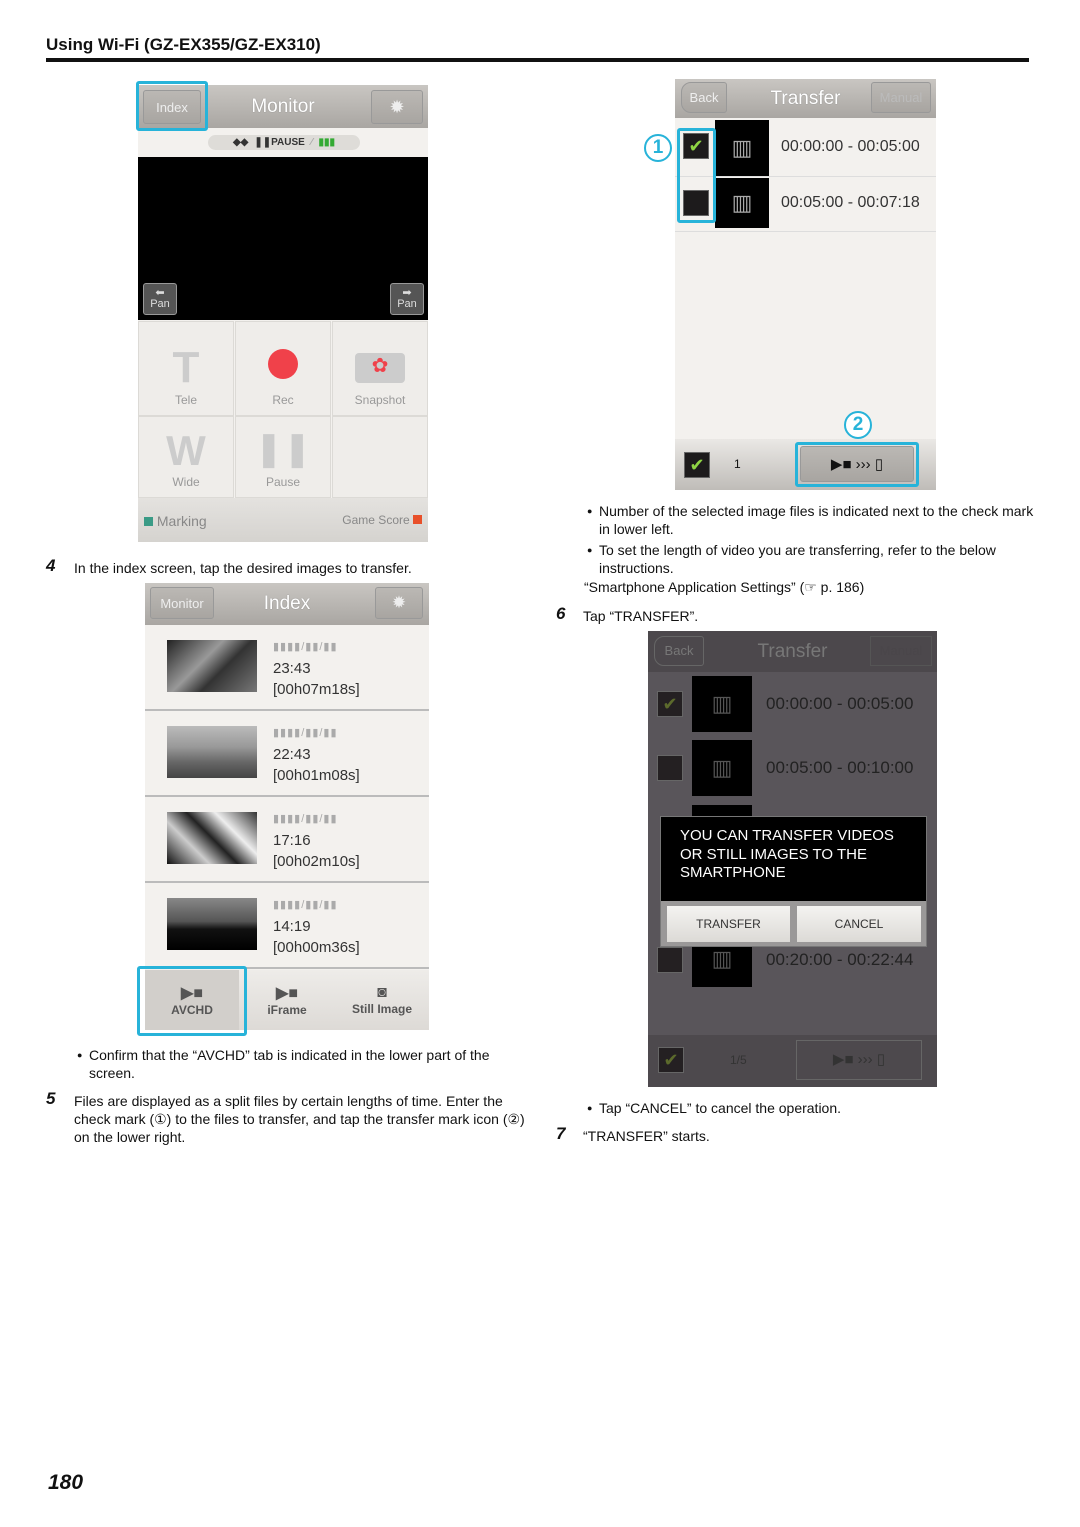  What do you see at coordinates (160, 299) in the screenshot?
I see `pan-left-button: ⬅ Pan` at bounding box center [160, 299].